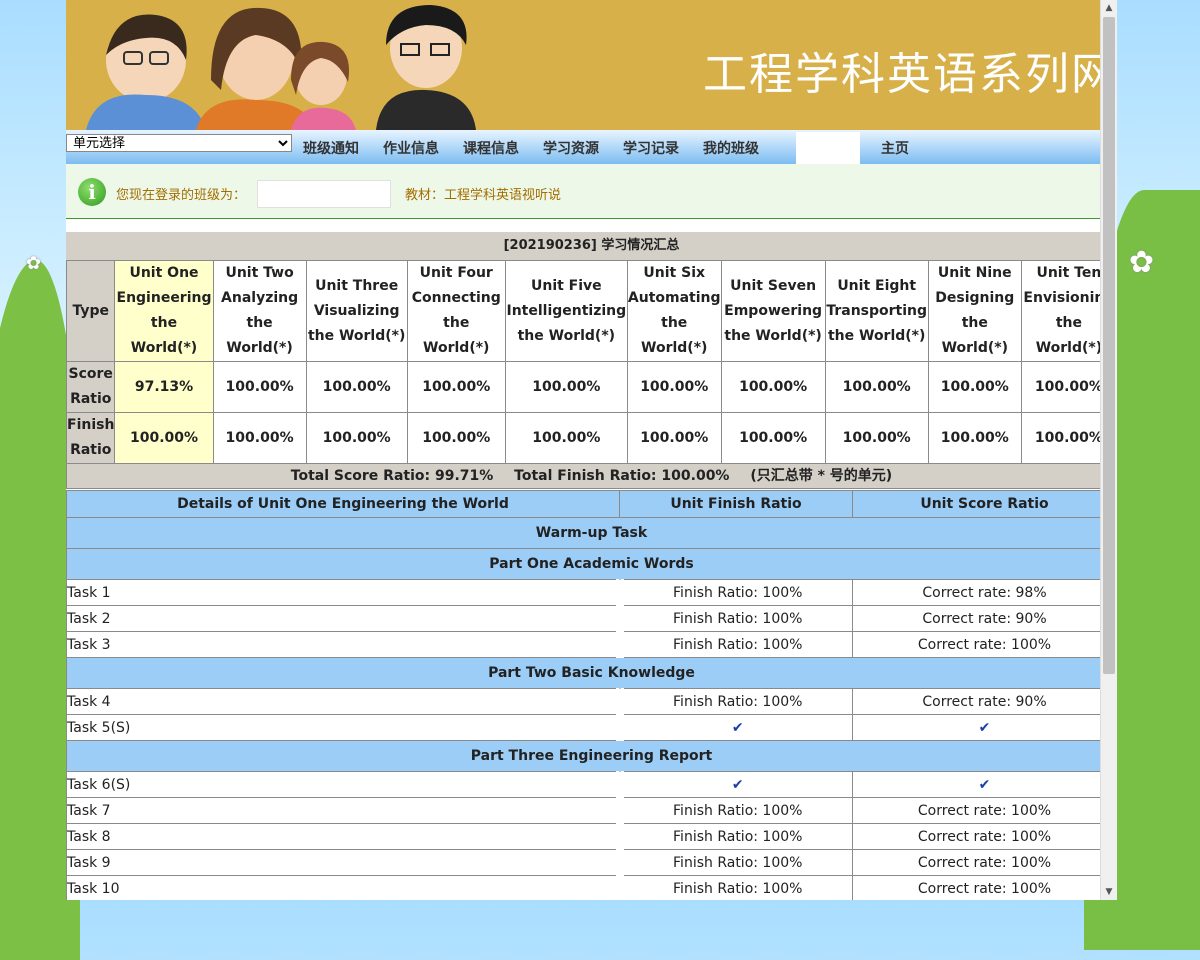 This screenshot has width=1200, height=960. Describe the element at coordinates (345, 810) in the screenshot. I see `task-name: Task 7` at that location.